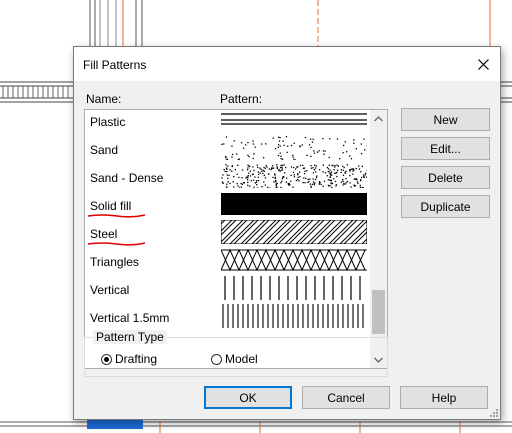 The height and width of the screenshot is (433, 512). What do you see at coordinates (294, 232) in the screenshot?
I see `pattern-swatch-steel` at bounding box center [294, 232].